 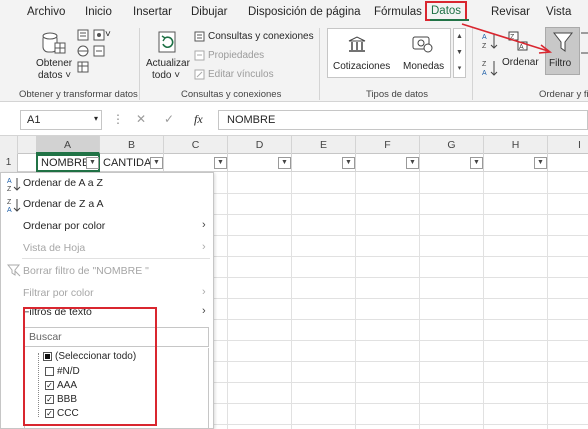 What do you see at coordinates (141, 119) in the screenshot?
I see `cancel-icon: ✕` at bounding box center [141, 119].